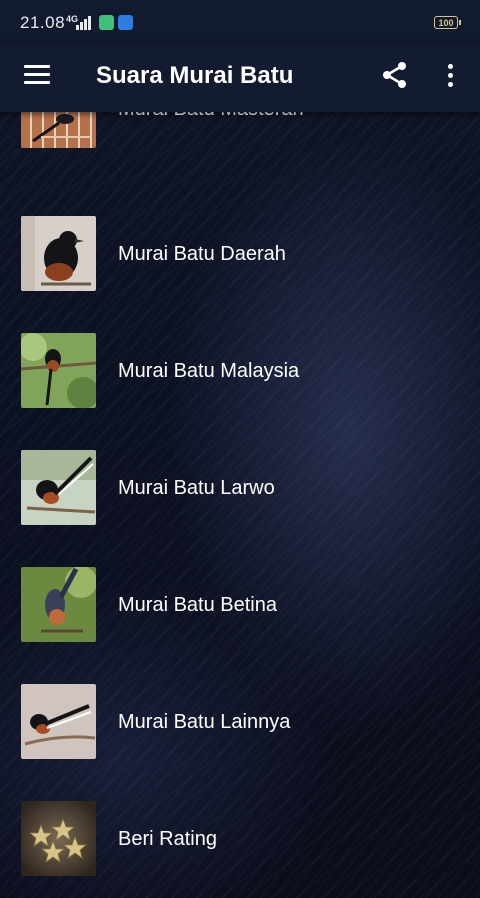 Image resolution: width=480 pixels, height=898 pixels. What do you see at coordinates (240, 625) in the screenshot?
I see `list-item-betina: Murai Batu Betina` at bounding box center [240, 625].